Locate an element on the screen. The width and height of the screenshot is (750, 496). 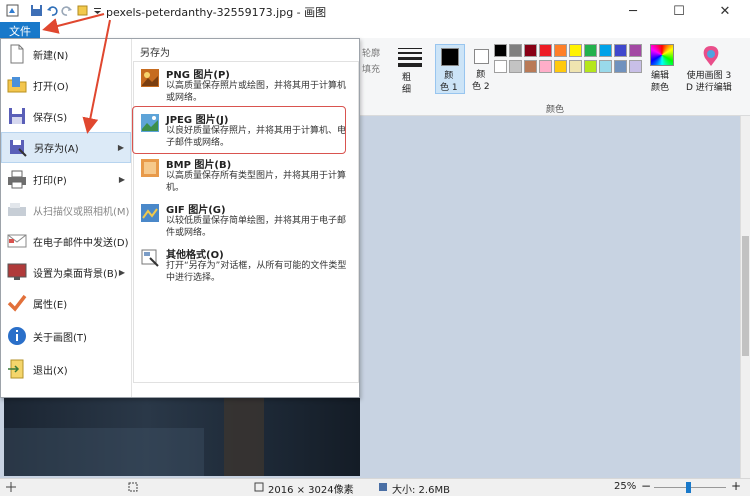
zoom-in-button: + is located at coordinates (736, 486).